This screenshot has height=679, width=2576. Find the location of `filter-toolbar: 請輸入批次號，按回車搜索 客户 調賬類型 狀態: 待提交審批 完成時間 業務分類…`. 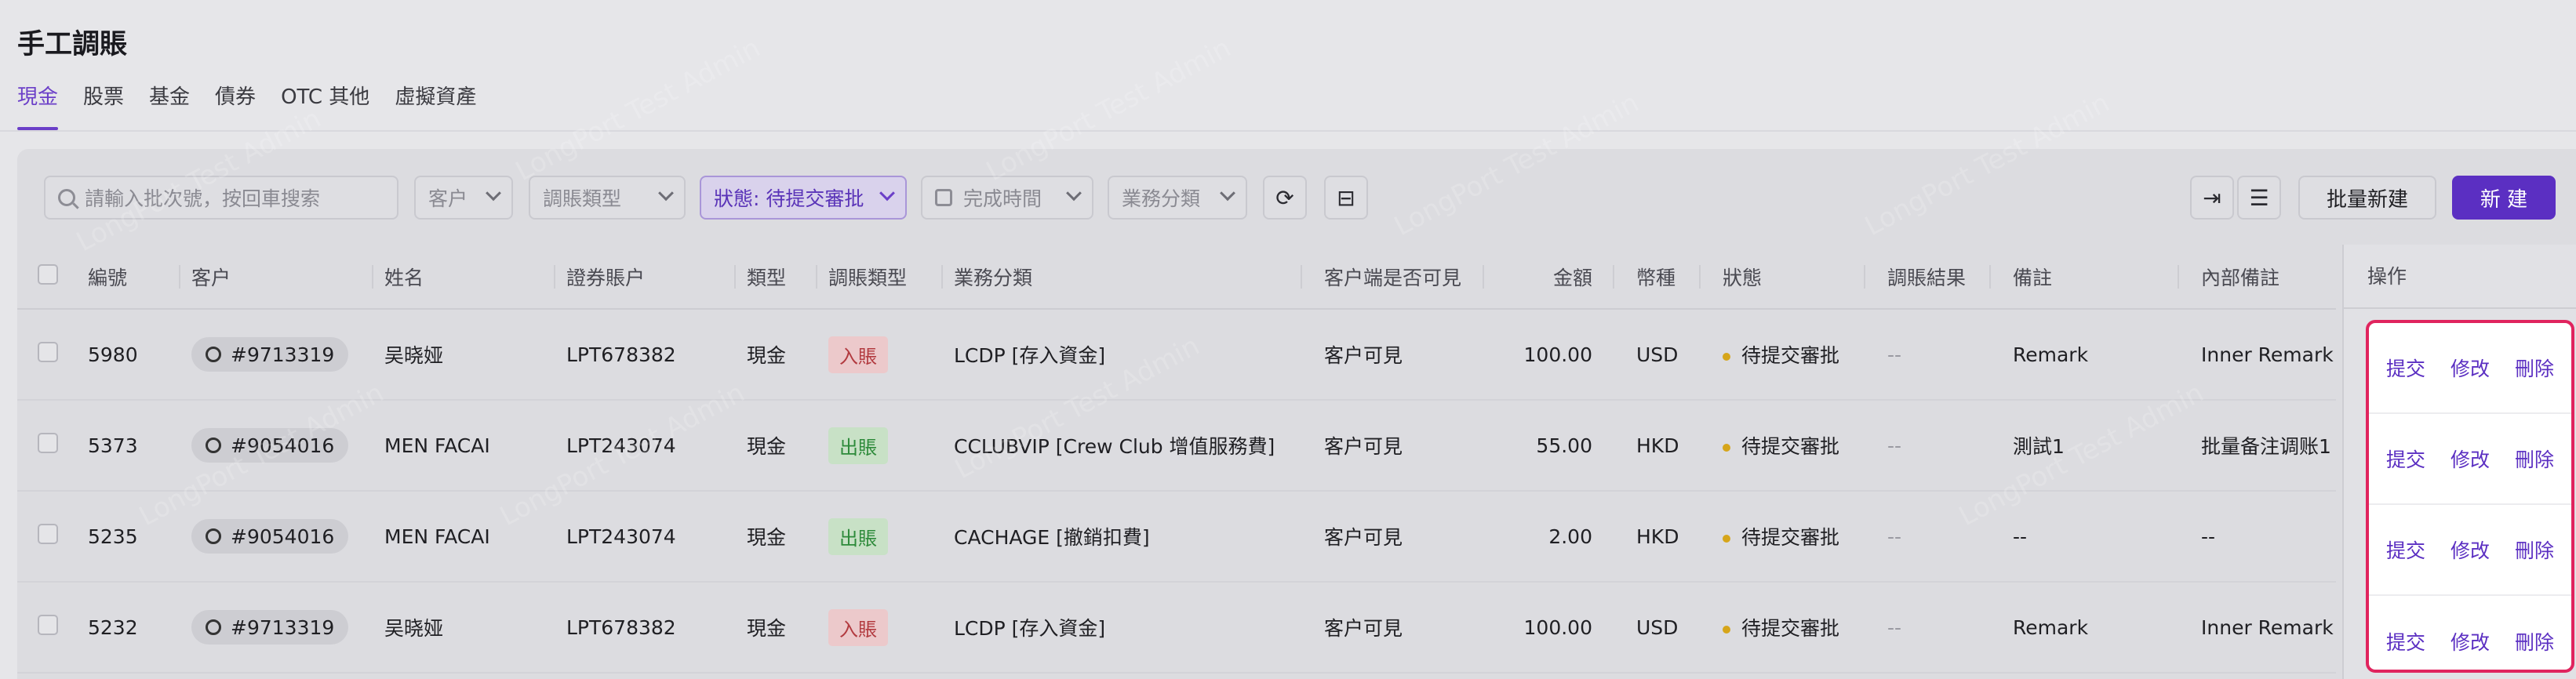

filter-toolbar: 請輸入批次號，按回車搜索 客户 調賬類型 狀態: 待提交審批 完成時間 業務分類… is located at coordinates (1296, 196).